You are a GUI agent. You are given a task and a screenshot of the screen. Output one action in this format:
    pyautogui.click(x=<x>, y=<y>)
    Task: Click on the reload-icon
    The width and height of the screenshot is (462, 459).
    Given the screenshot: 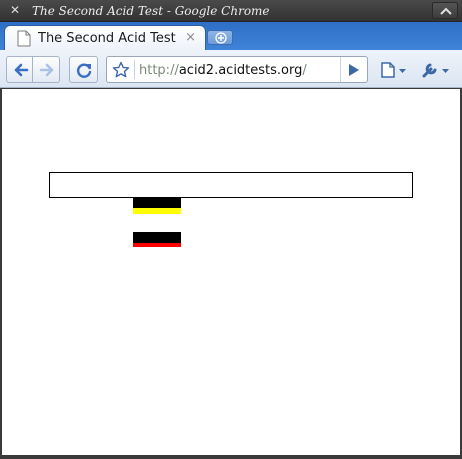 What is the action you would take?
    pyautogui.click(x=84, y=70)
    